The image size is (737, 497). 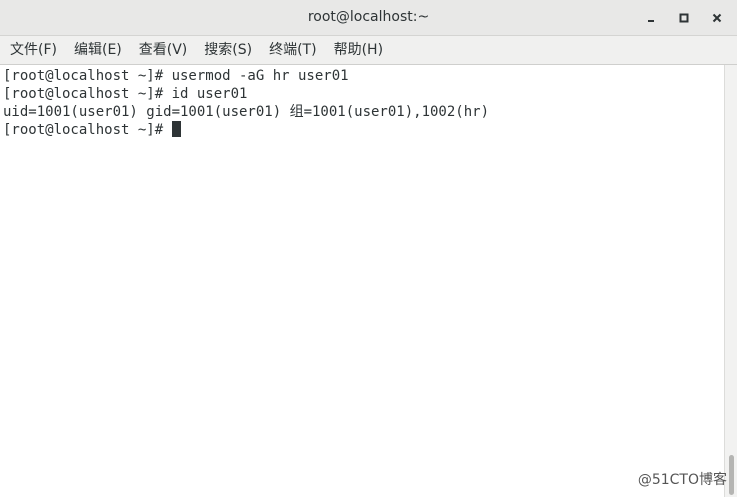 What do you see at coordinates (87, 130) in the screenshot?
I see `terminal-line-text: [root@localhost ~]#` at bounding box center [87, 130].